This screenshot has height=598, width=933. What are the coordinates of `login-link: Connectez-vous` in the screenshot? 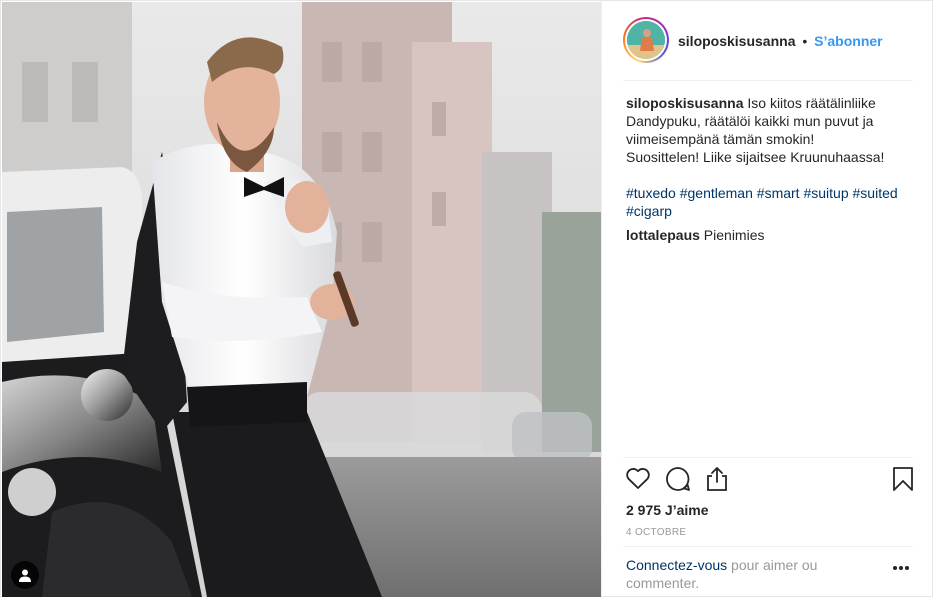 It's located at (676, 565).